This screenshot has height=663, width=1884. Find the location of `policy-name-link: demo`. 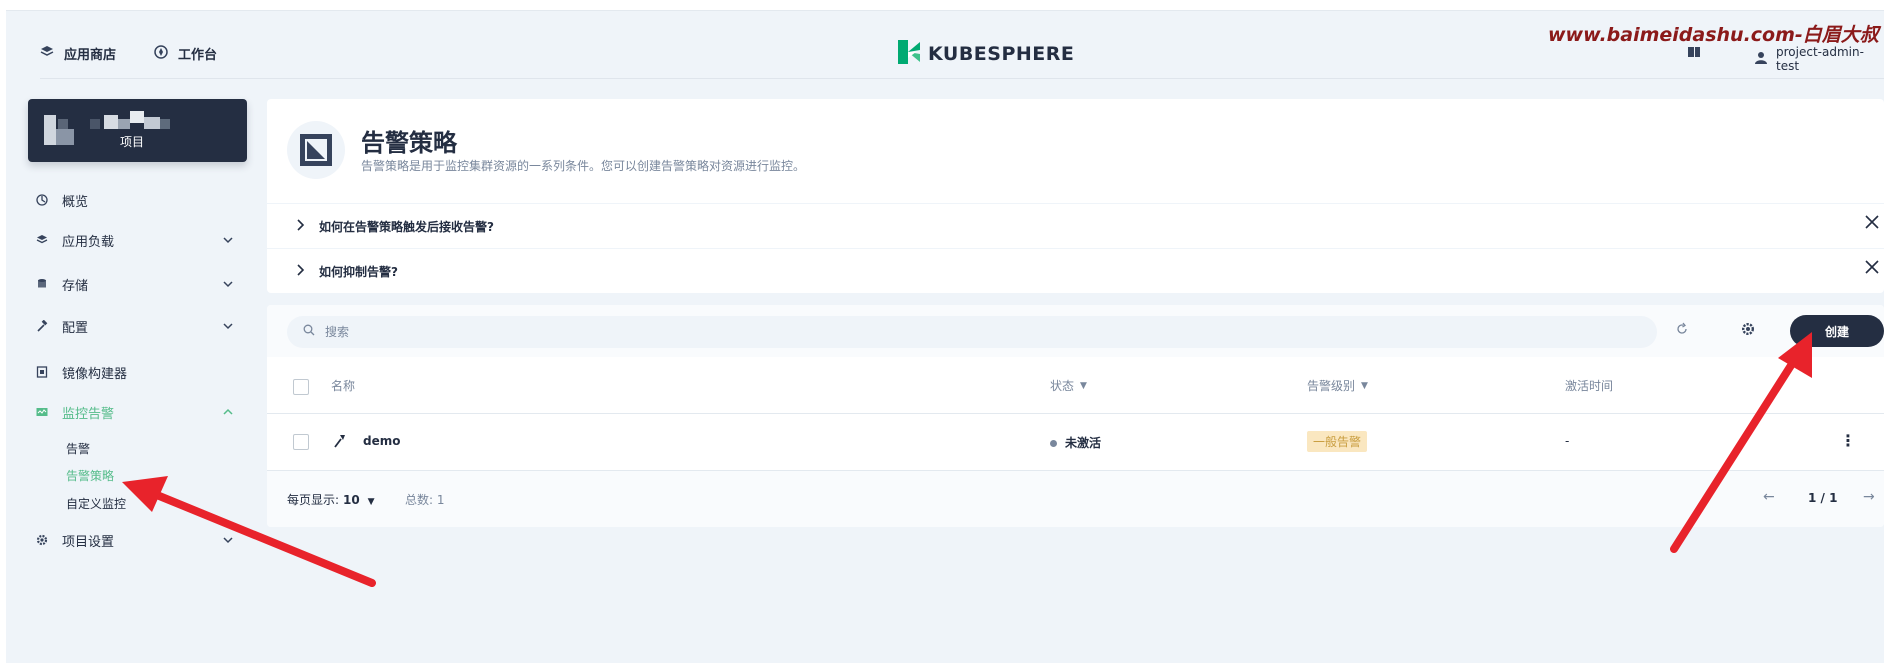

policy-name-link: demo is located at coordinates (381, 441).